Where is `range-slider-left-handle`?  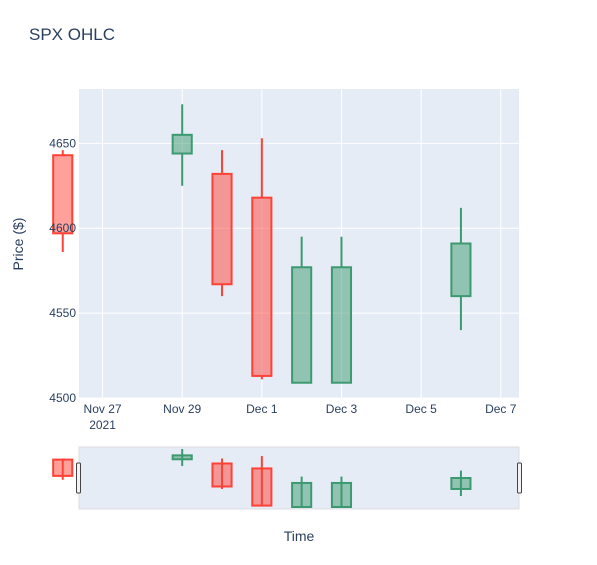
range-slider-left-handle is located at coordinates (78, 478).